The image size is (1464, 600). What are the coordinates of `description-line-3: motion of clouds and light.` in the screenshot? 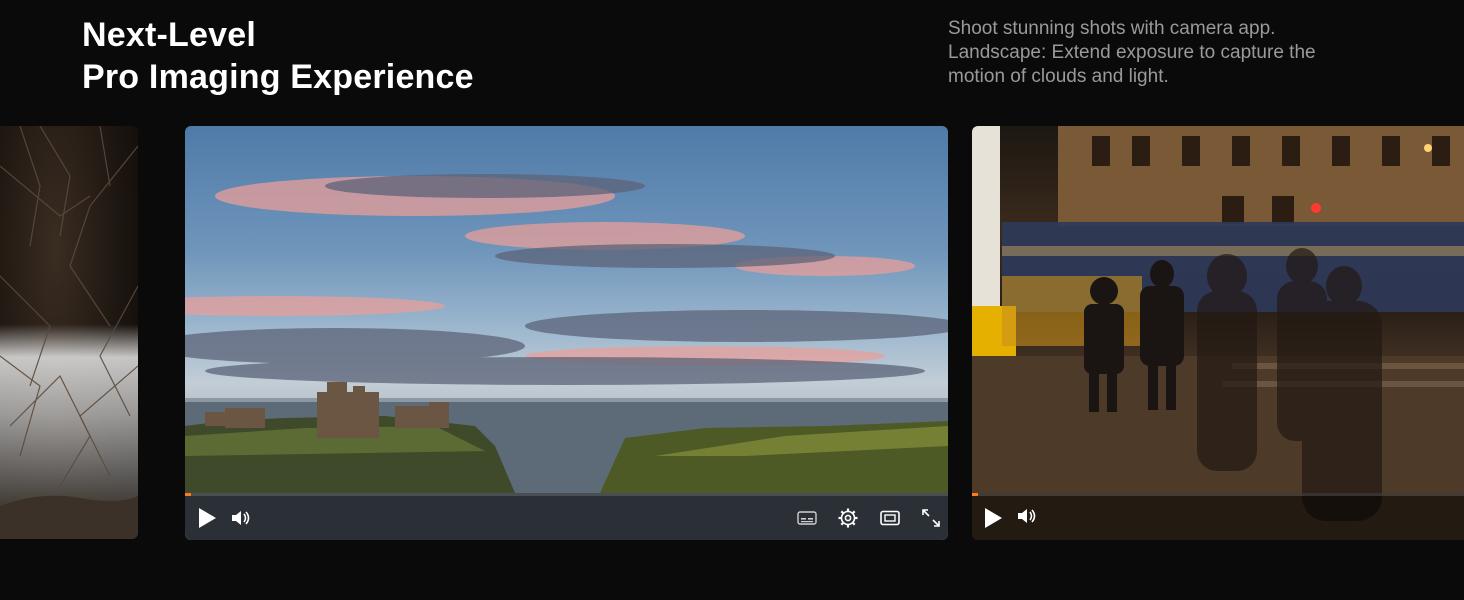 It's located at (1058, 76).